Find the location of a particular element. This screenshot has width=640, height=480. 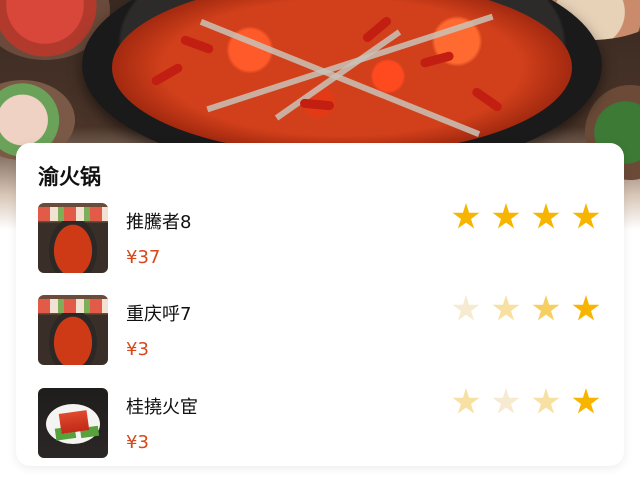

restaurant-title: 渝火锅 is located at coordinates (69, 177).